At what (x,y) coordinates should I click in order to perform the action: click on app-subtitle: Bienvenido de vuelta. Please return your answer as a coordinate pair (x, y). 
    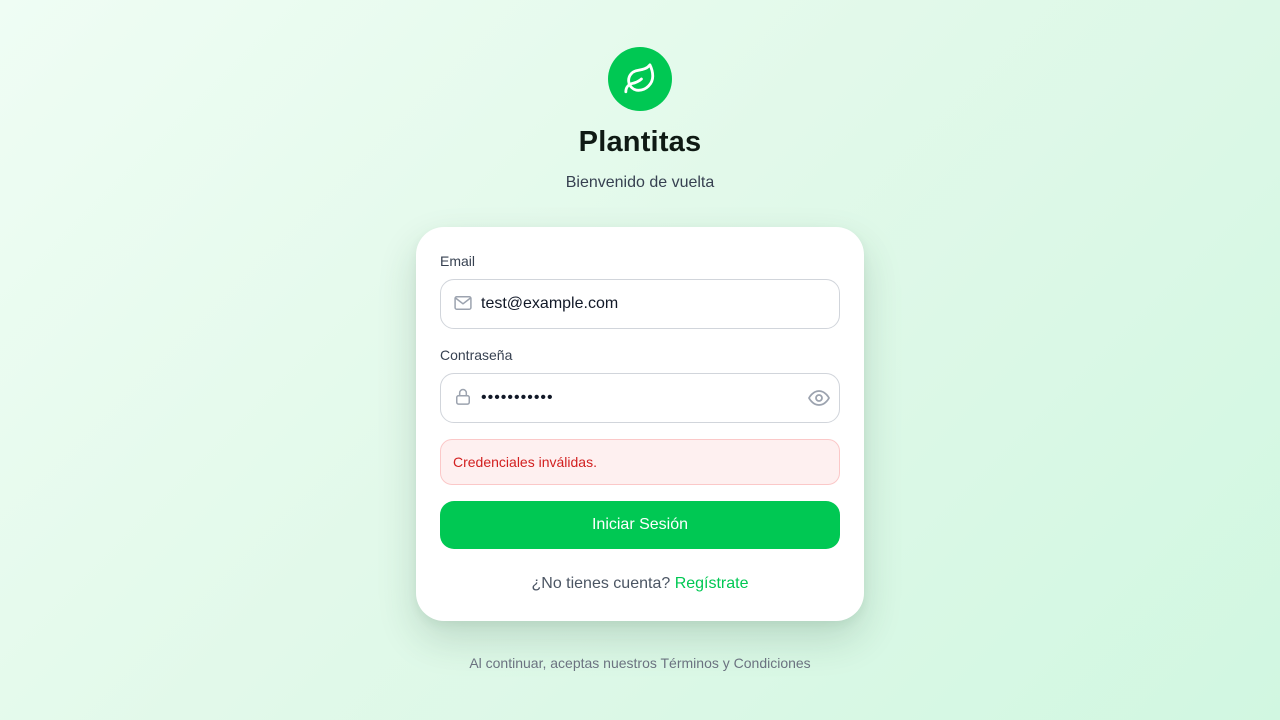
    Looking at the image, I should click on (640, 182).